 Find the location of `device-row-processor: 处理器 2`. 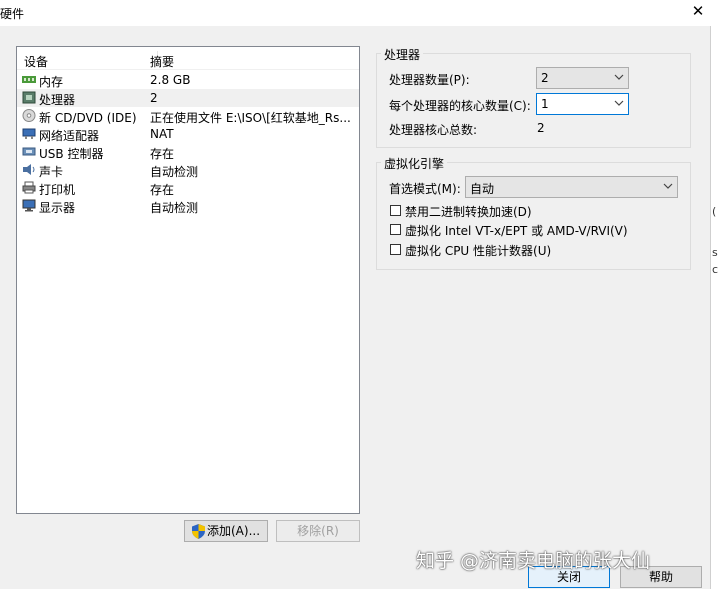

device-row-processor: 处理器 2 is located at coordinates (188, 98).